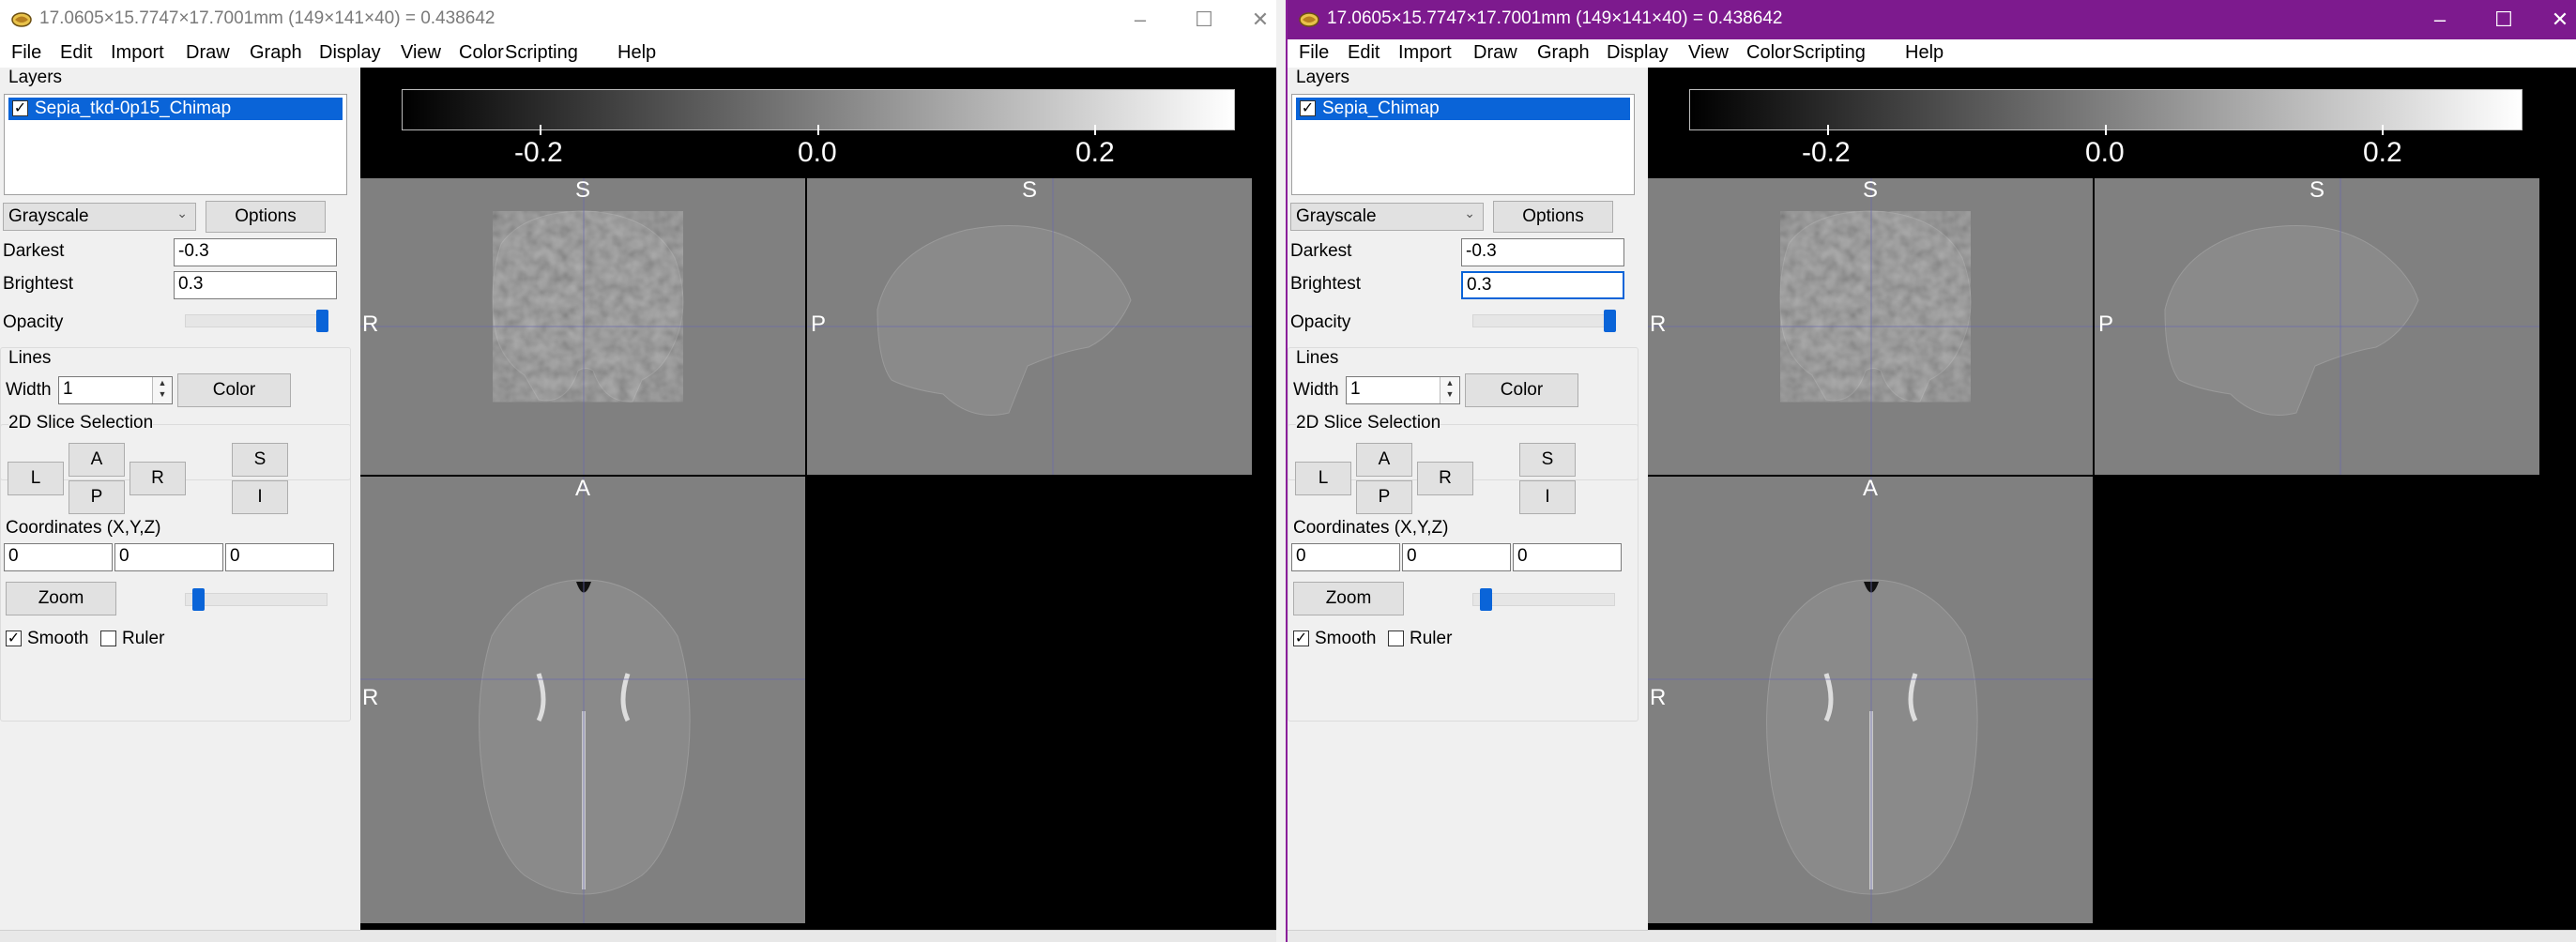 This screenshot has width=2576, height=942. What do you see at coordinates (1463, 109) in the screenshot?
I see `layer-item: ✓ Sepia_Chimap` at bounding box center [1463, 109].